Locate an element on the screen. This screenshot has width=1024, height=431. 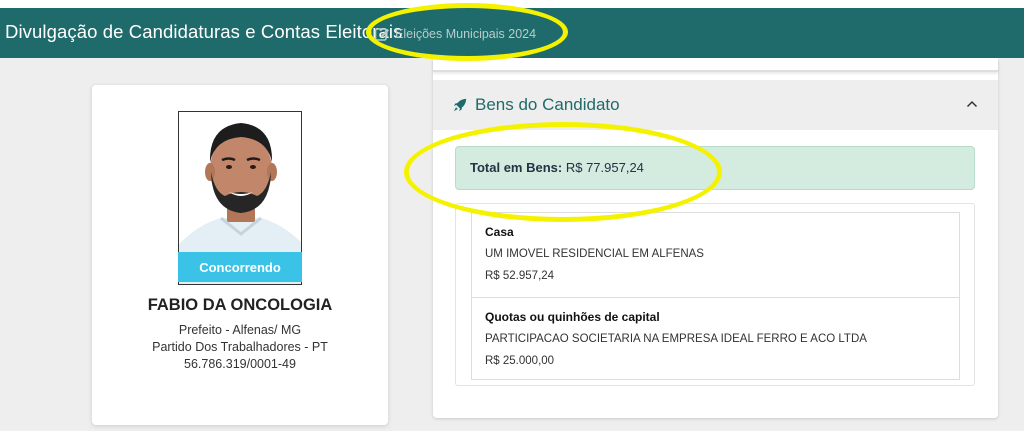
rocket-icon is located at coordinates (460, 105).